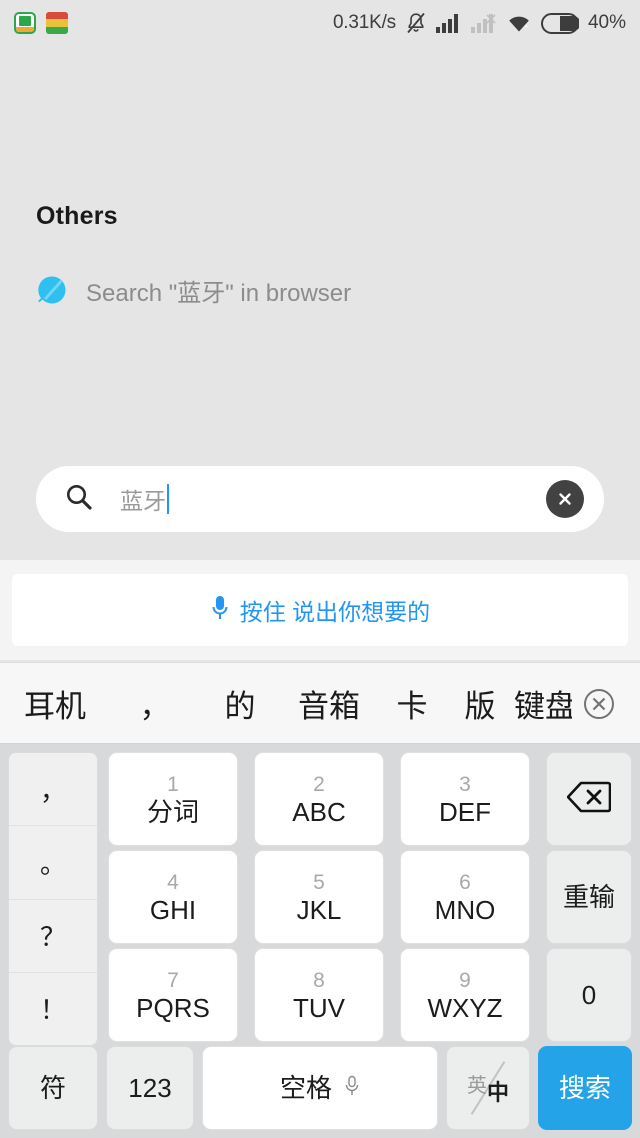  Describe the element at coordinates (173, 882) in the screenshot. I see `key-number: 4` at that location.